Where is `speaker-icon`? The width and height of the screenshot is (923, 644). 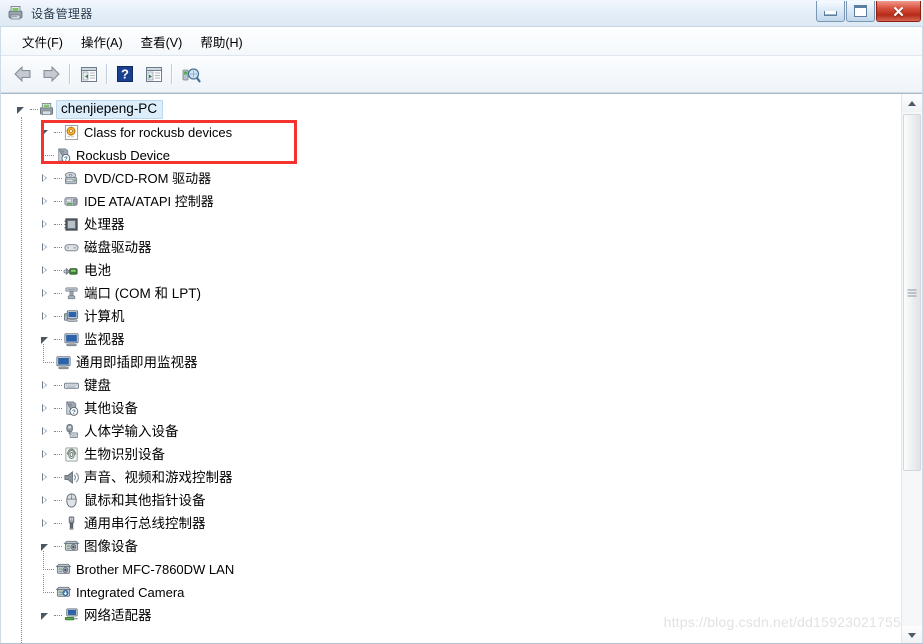 speaker-icon is located at coordinates (71, 477).